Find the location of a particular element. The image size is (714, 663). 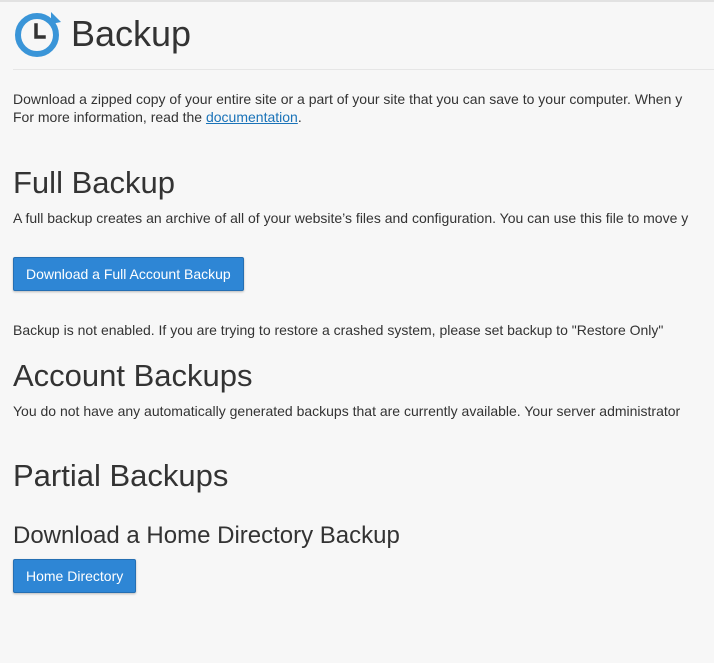

top-edge-shadow is located at coordinates (357, 1).